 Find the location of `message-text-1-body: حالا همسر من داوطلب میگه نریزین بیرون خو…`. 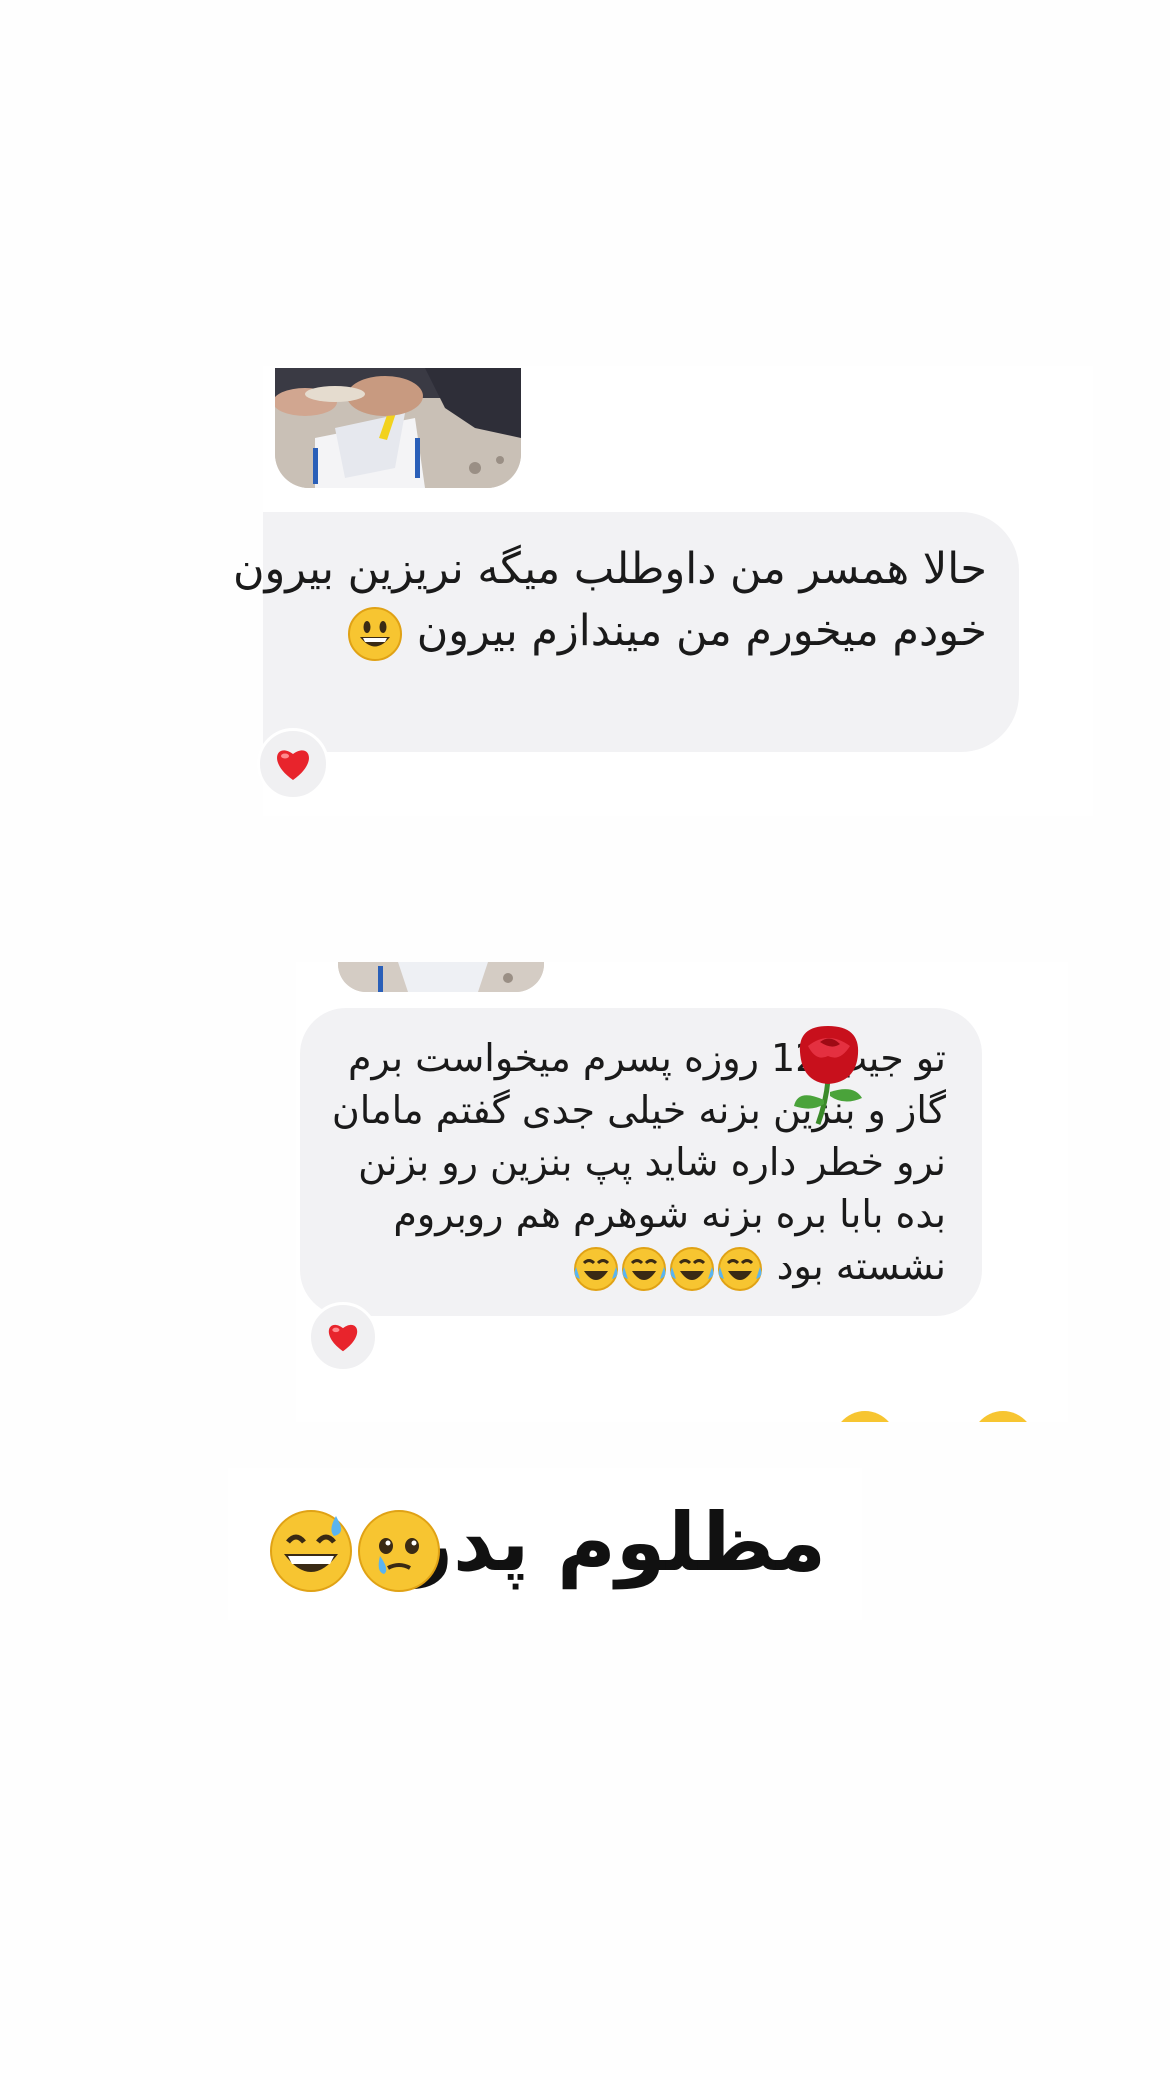

message-text-1-body: حالا همسر من داوطلب میگه نریزین بیرون خو… is located at coordinates (609, 600).